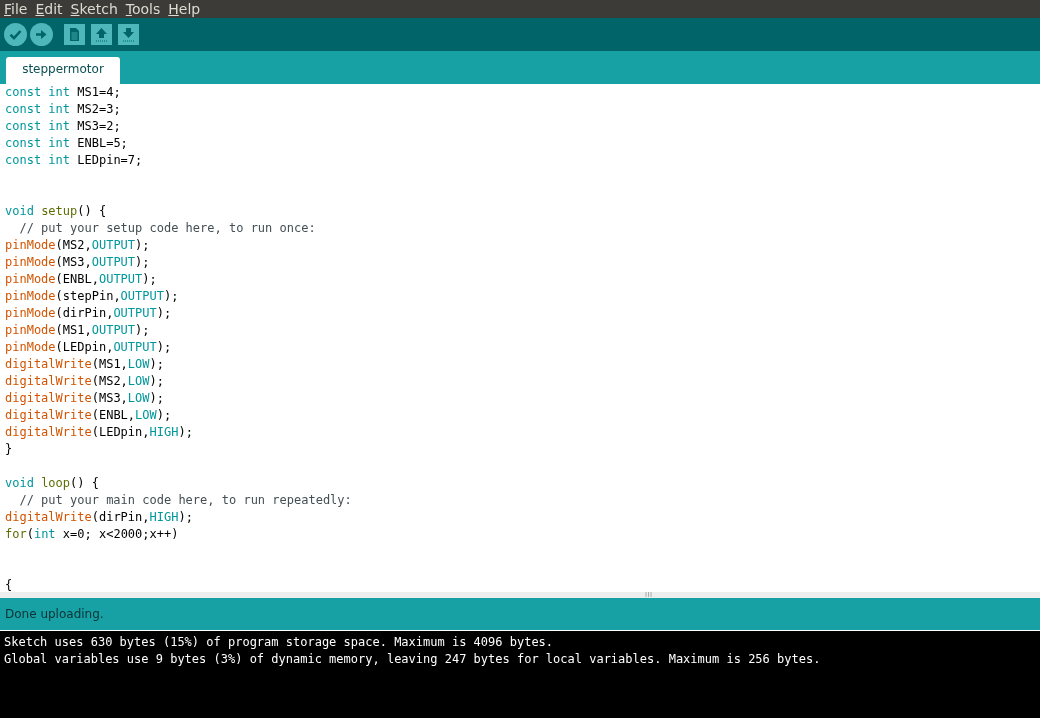  I want to click on menu-item: Tools, so click(143, 9).